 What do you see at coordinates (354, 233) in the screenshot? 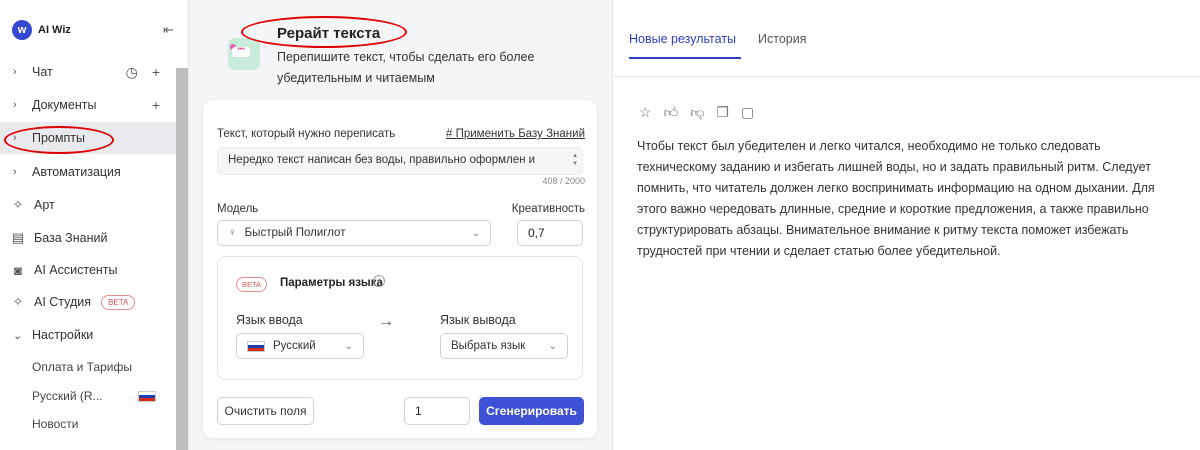
I see `model-select: ♀ Быстрый Полиглот ⌄` at bounding box center [354, 233].